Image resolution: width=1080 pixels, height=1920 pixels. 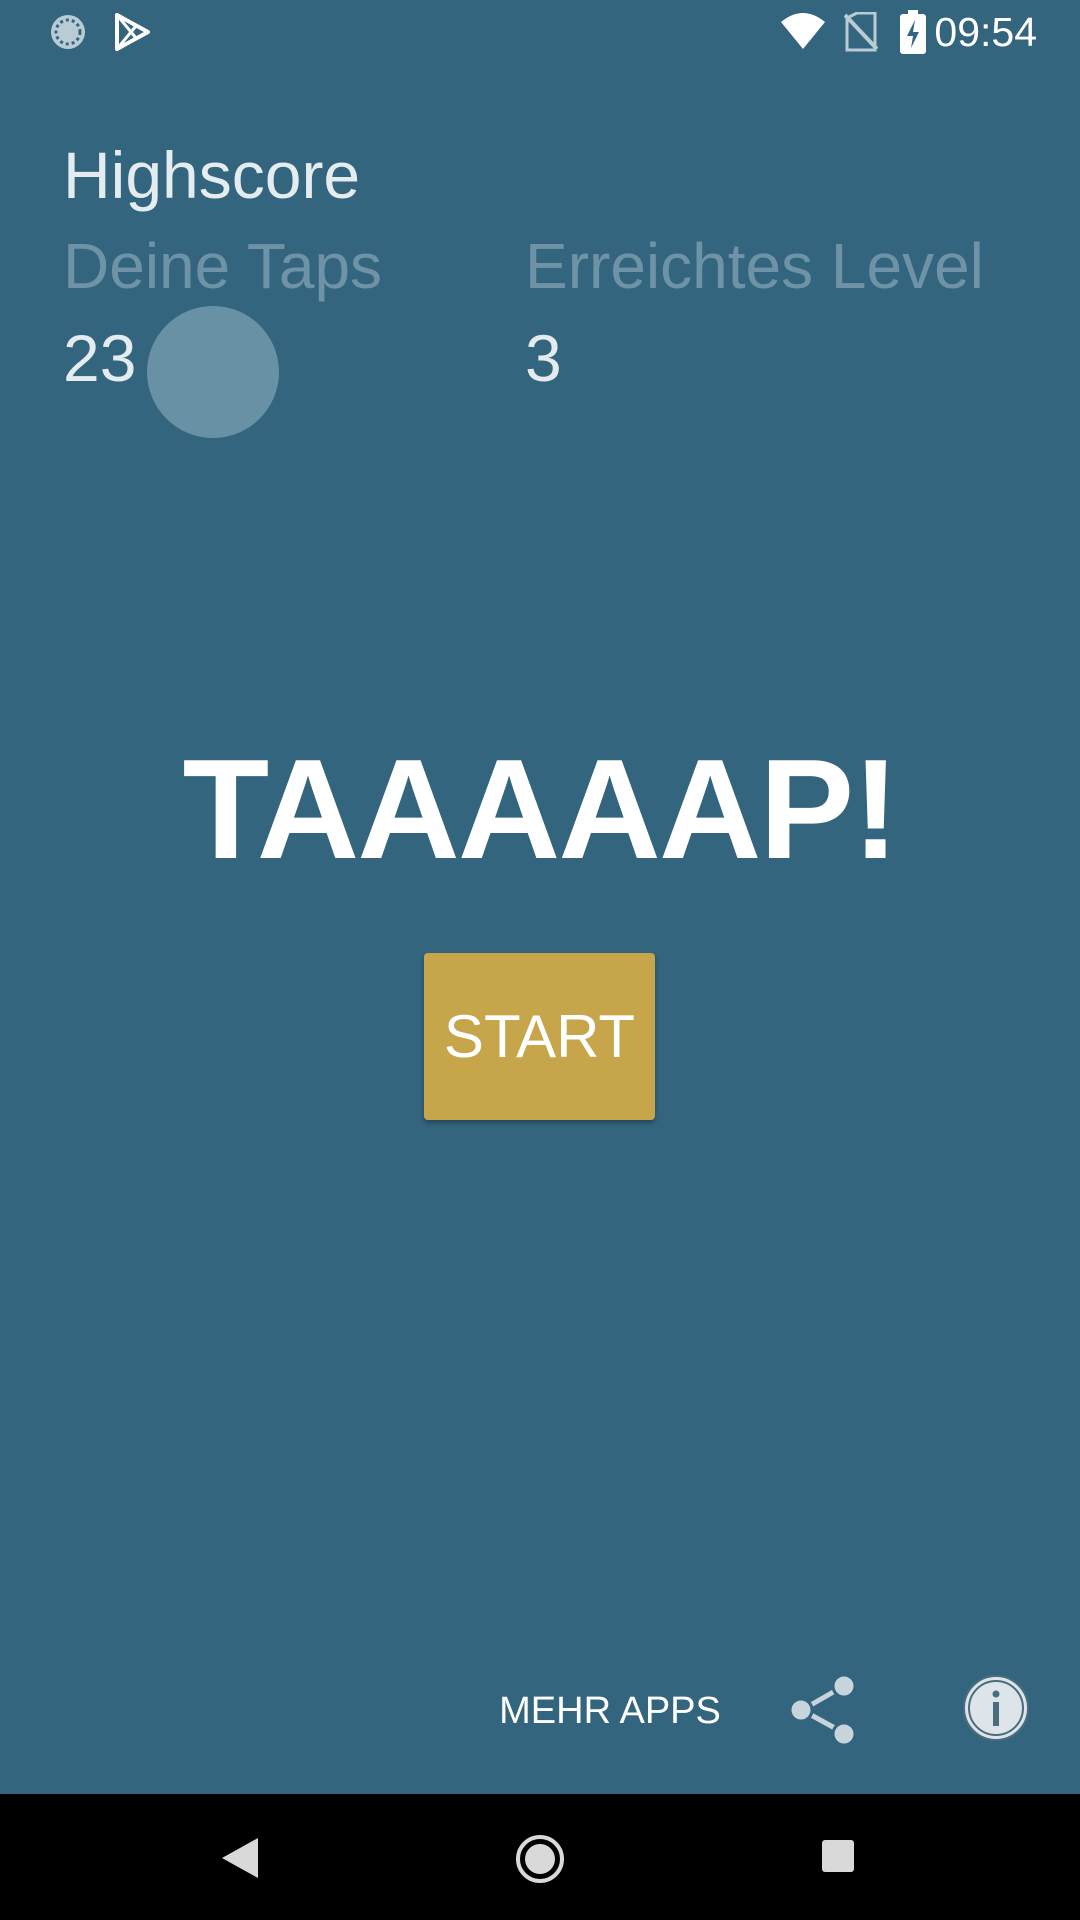 What do you see at coordinates (861, 34) in the screenshot?
I see `no-sim-icon` at bounding box center [861, 34].